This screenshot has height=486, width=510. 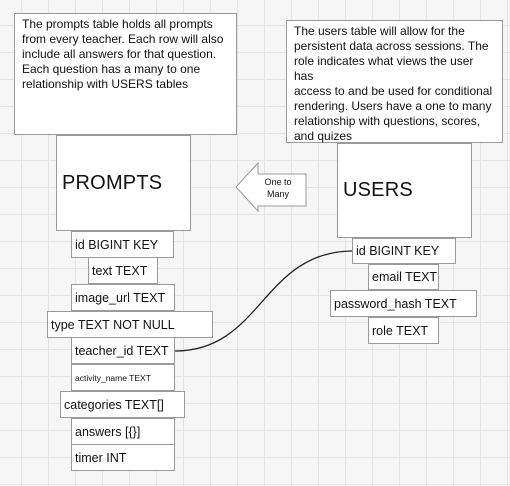 What do you see at coordinates (404, 190) in the screenshot?
I see `users-entity-title: USERS` at bounding box center [404, 190].